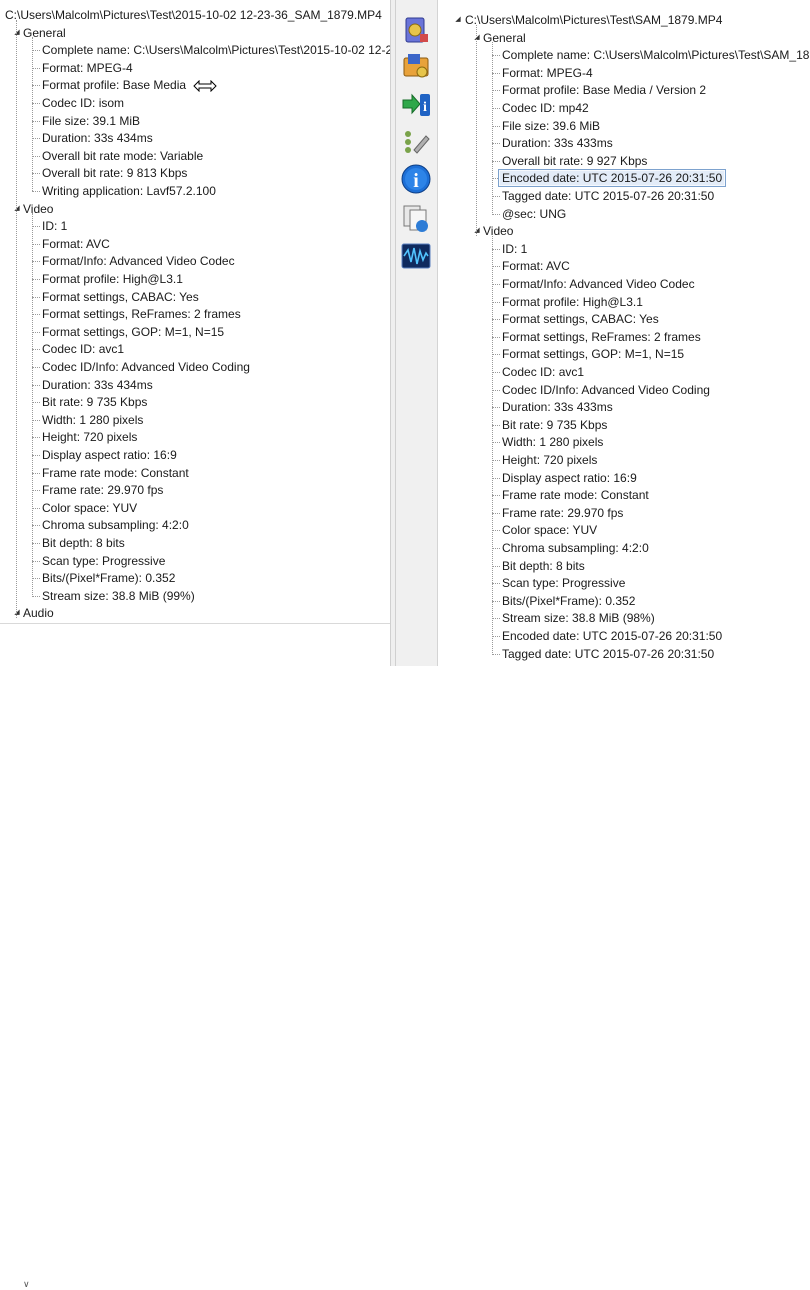 This screenshot has width=810, height=1290. Describe the element at coordinates (26, 1284) in the screenshot. I see `chevron-down-icon: ∨` at that location.